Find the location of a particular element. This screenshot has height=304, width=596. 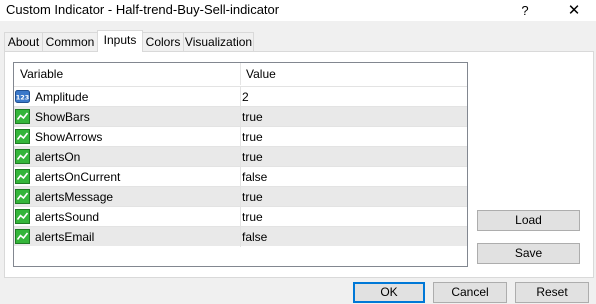

variable-name: alertsMessage is located at coordinates (74, 197).